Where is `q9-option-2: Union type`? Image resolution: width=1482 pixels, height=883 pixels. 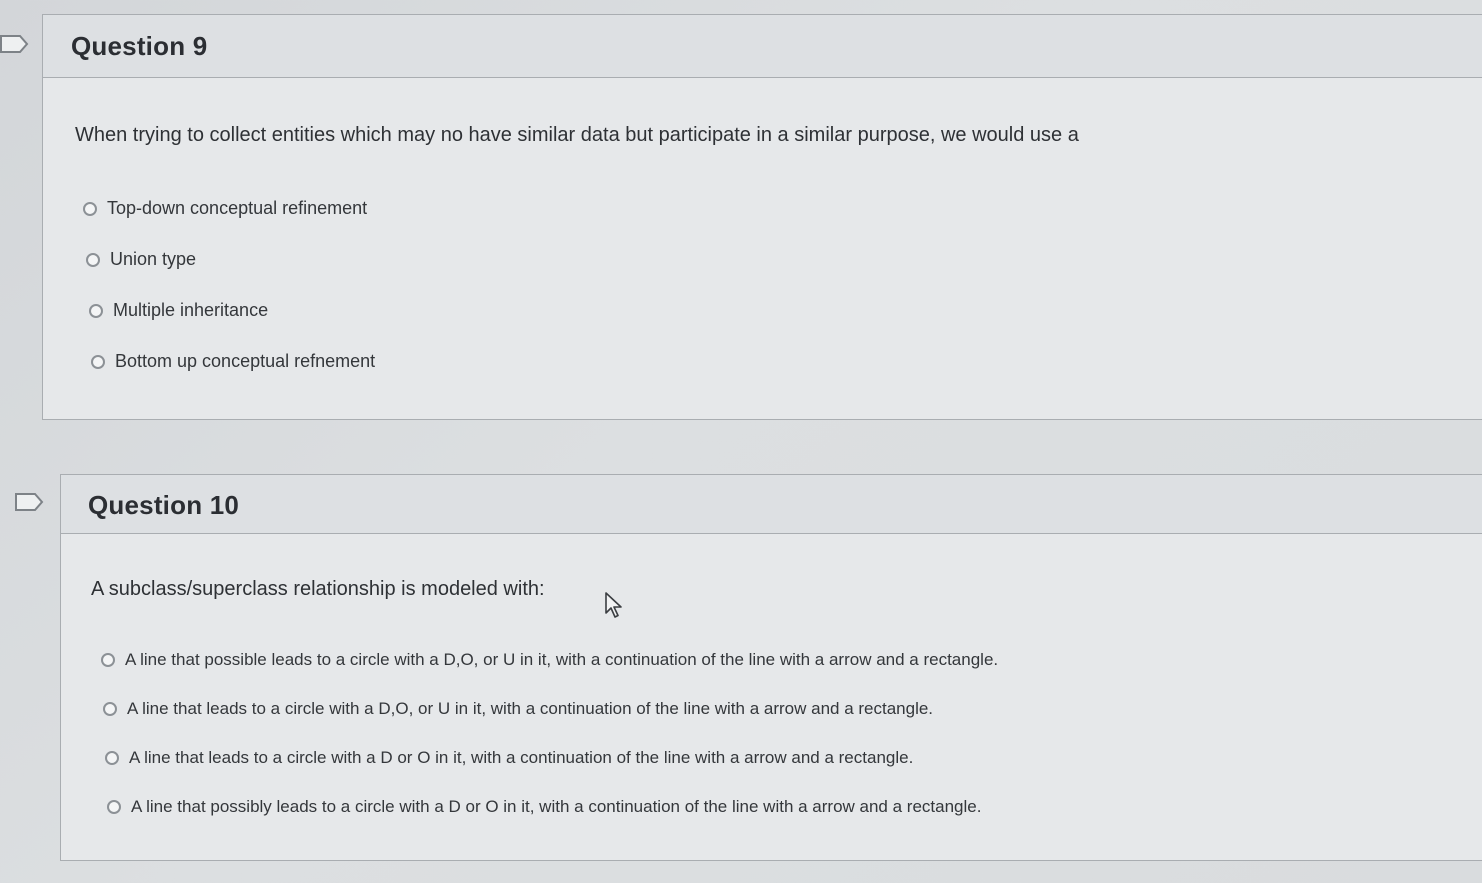
q9-option-2: Union type is located at coordinates (141, 259).